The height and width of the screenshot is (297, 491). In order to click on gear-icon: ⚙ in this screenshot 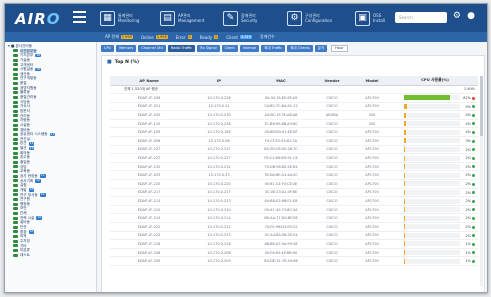, I will do `click(457, 16)`.